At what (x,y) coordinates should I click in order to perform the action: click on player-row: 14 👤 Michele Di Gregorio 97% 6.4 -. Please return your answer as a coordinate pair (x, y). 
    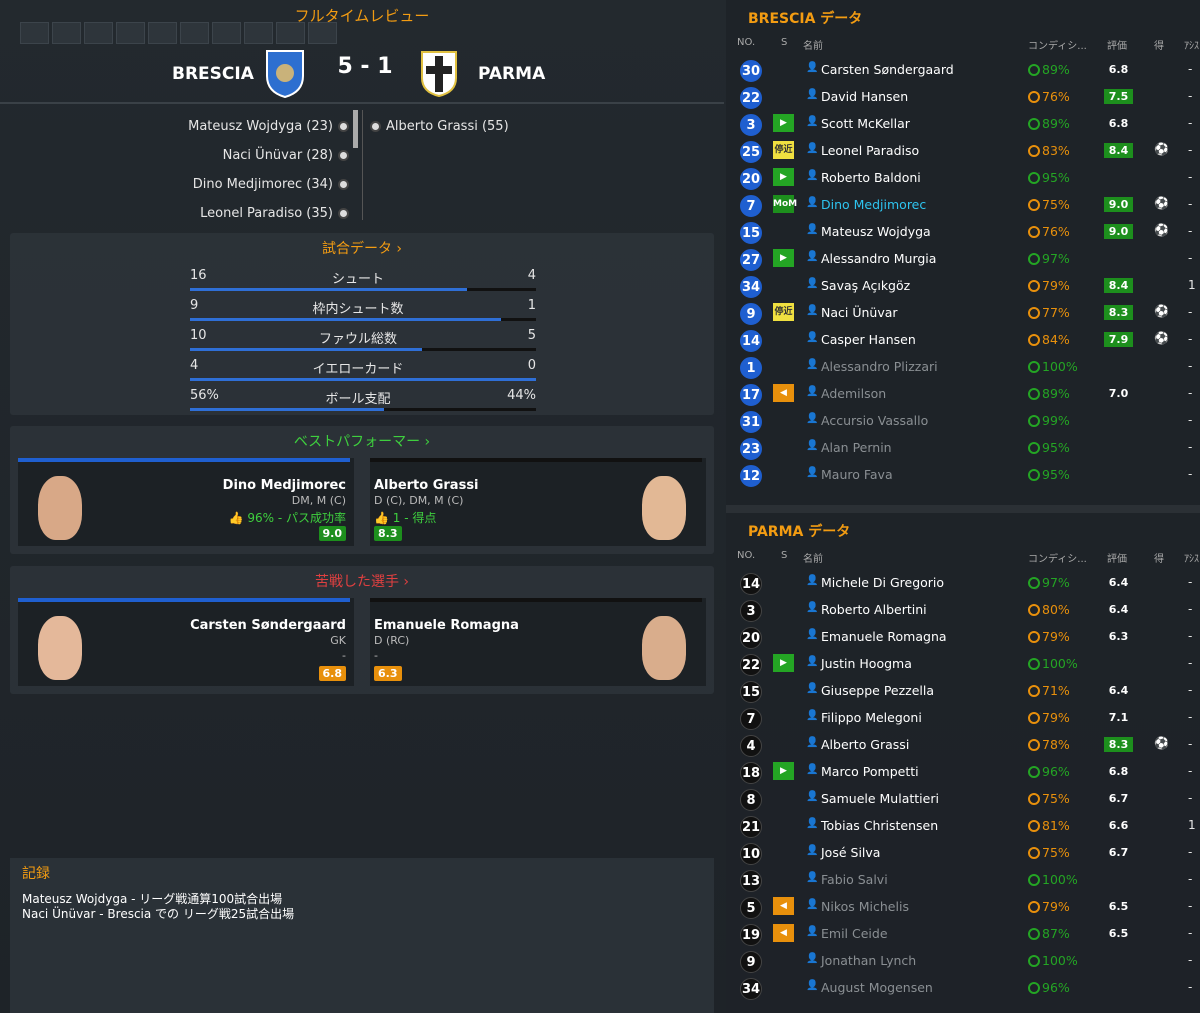
    Looking at the image, I should click on (963, 583).